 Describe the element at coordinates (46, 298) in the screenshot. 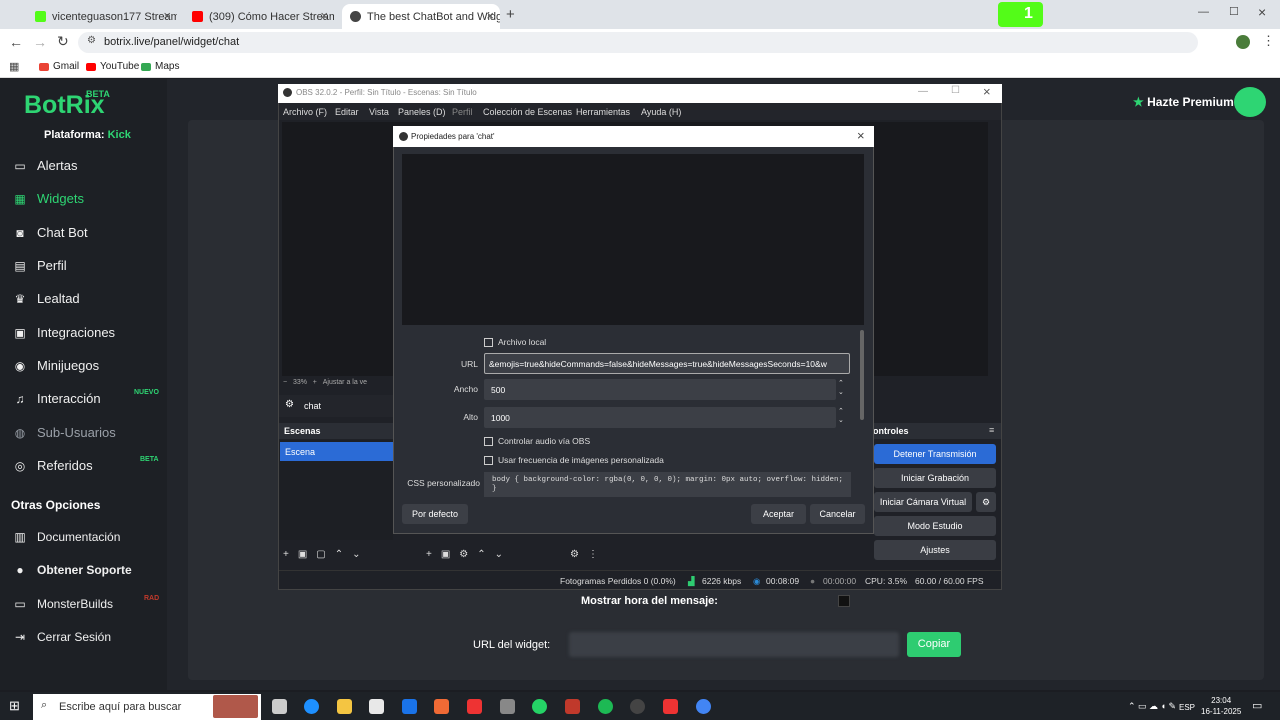

I see `sidebar-item-lealtad: ♛ Lealtad` at that location.